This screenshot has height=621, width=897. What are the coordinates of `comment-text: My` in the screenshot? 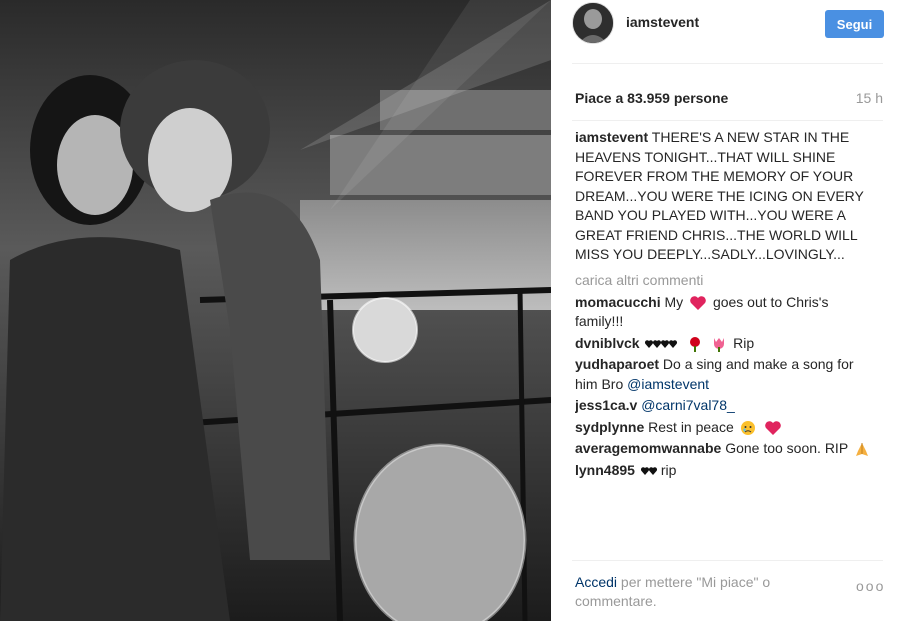 It's located at (674, 301).